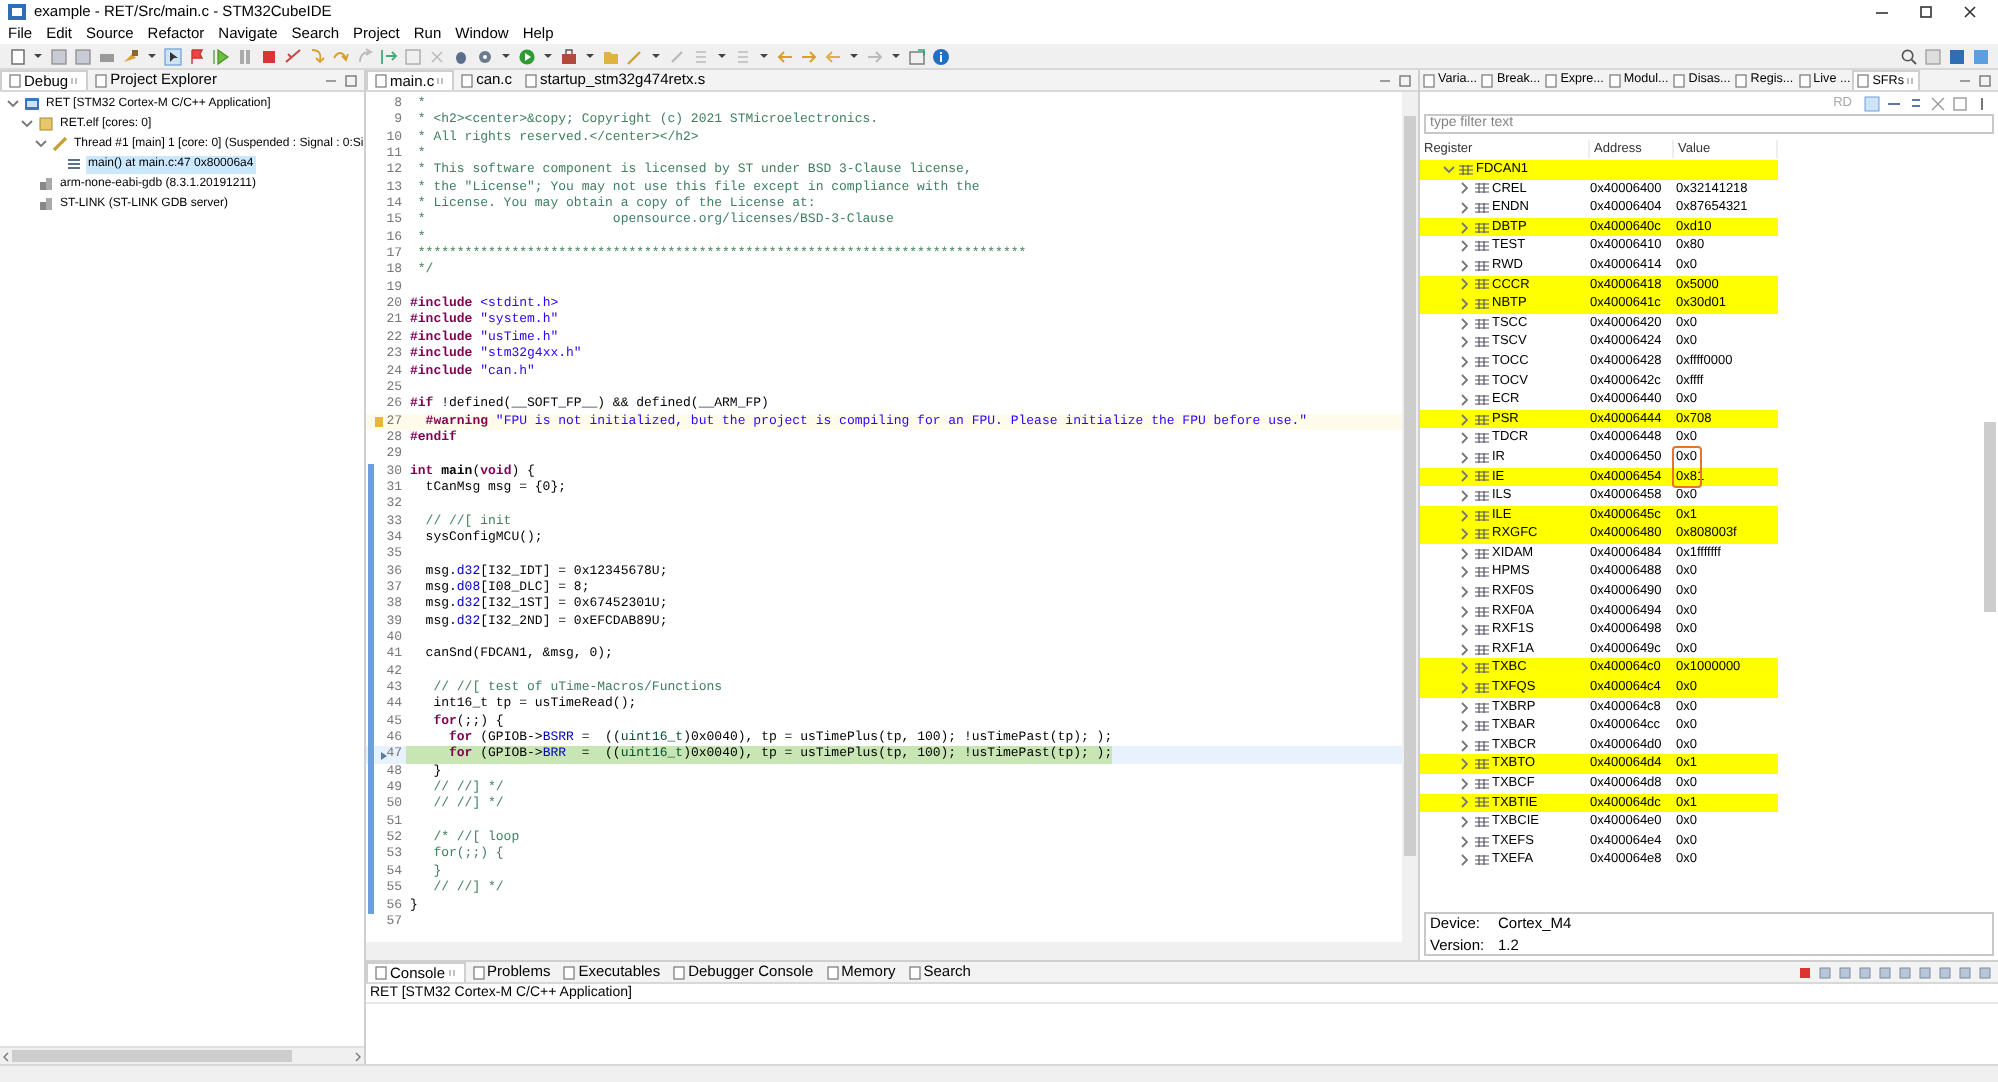  What do you see at coordinates (389, 56) in the screenshot?
I see `instruction-step-icon` at bounding box center [389, 56].